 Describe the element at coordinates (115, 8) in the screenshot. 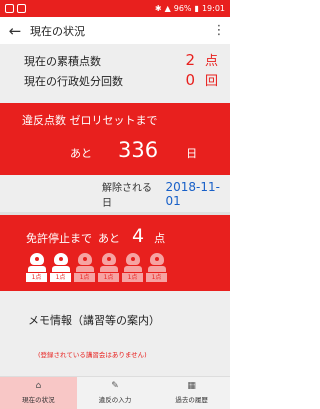

I see `status-bar: ✱ ▲ 96% ▮ 19:01` at that location.